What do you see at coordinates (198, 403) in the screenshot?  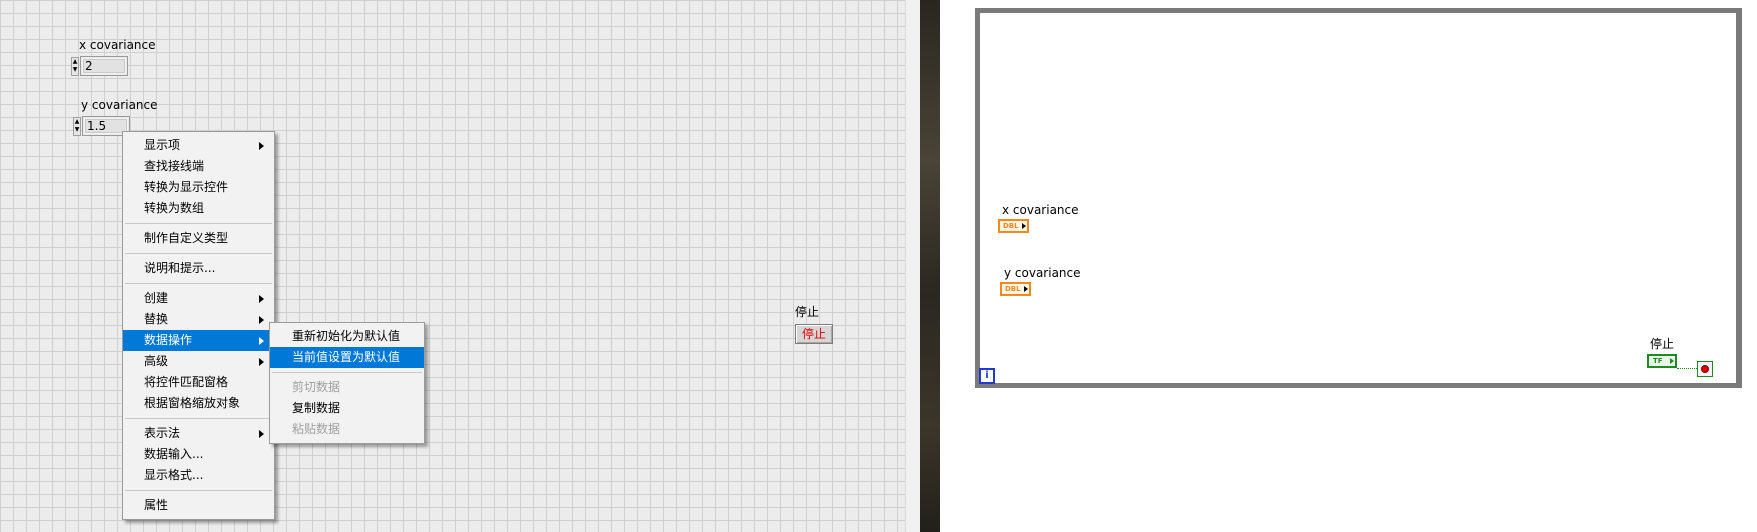 I see `menu-item-scale-object-with-pane: 根据窗格缩放对象` at bounding box center [198, 403].